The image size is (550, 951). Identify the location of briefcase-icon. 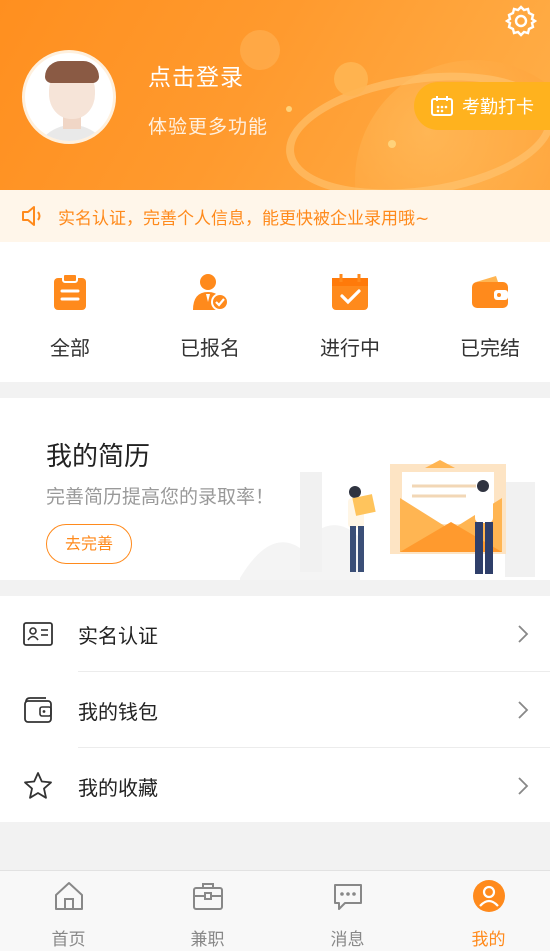
(208, 896).